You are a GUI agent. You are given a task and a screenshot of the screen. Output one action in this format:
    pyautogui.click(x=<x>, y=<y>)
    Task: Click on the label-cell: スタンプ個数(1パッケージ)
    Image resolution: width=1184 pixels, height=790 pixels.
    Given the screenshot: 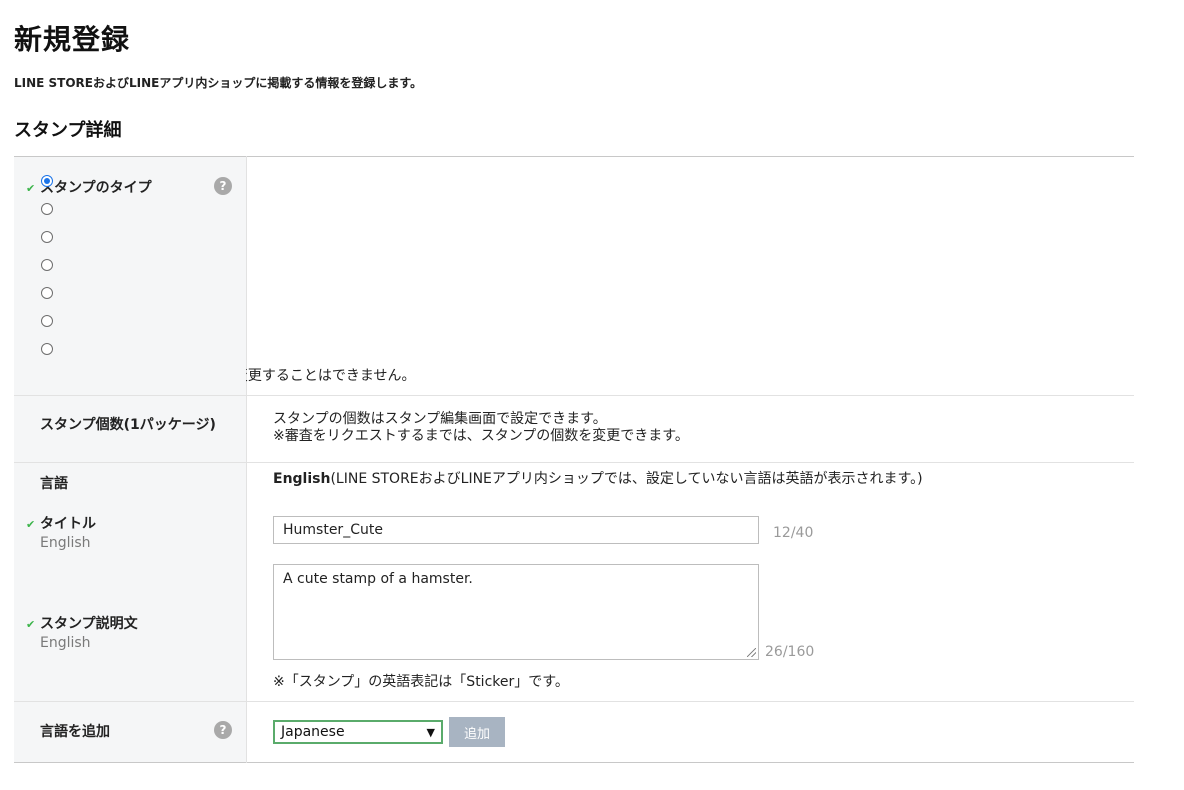 What is the action you would take?
    pyautogui.click(x=130, y=429)
    